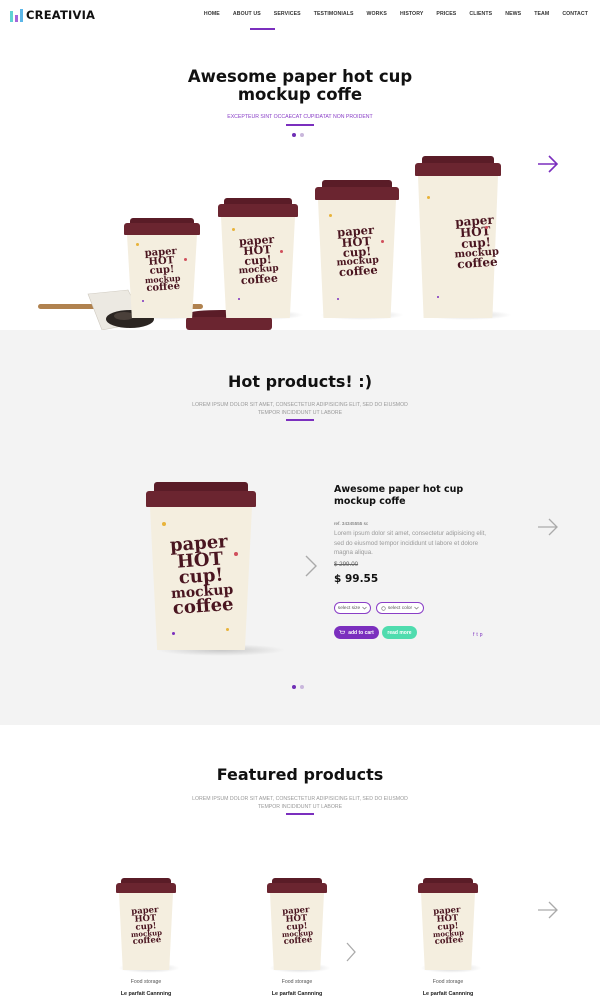  What do you see at coordinates (448, 988) in the screenshot?
I see `featured-product-3-caption: Food storage Le parfait Cannning` at bounding box center [448, 988].